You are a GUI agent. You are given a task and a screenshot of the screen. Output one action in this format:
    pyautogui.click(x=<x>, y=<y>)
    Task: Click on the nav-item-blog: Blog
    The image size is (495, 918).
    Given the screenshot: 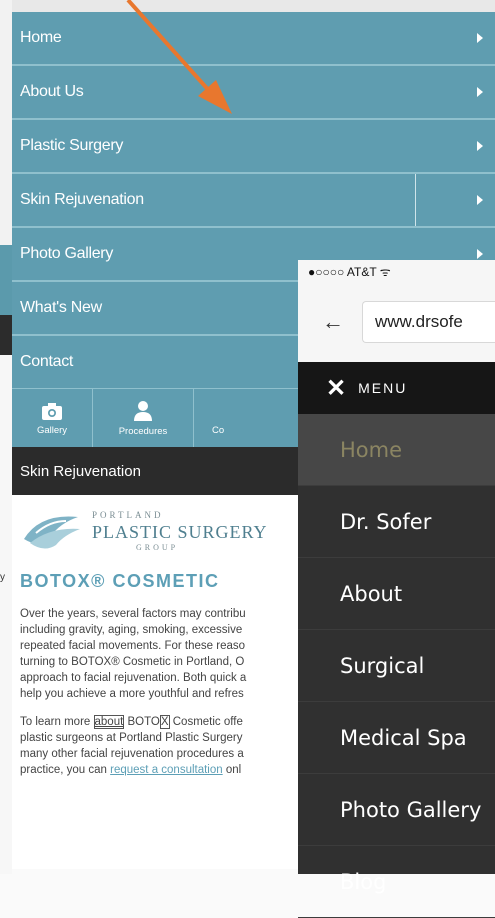 What is the action you would take?
    pyautogui.click(x=396, y=882)
    